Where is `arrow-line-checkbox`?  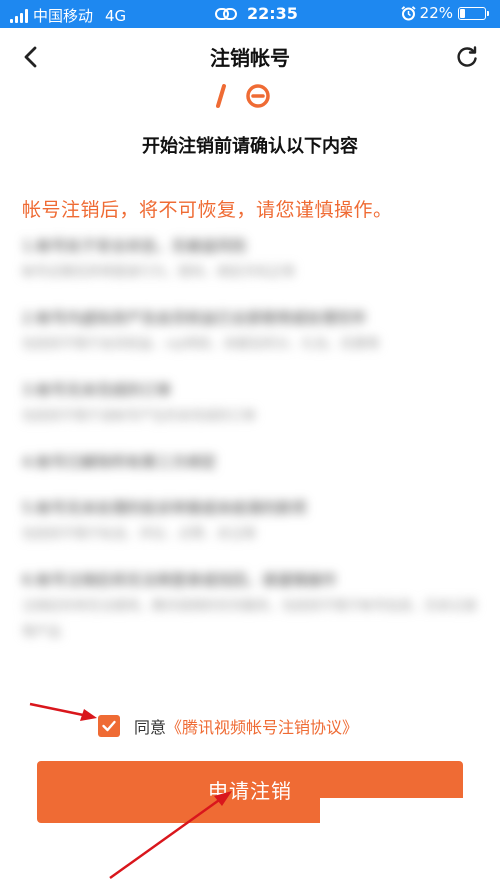
arrow-line-checkbox is located at coordinates (59, 710).